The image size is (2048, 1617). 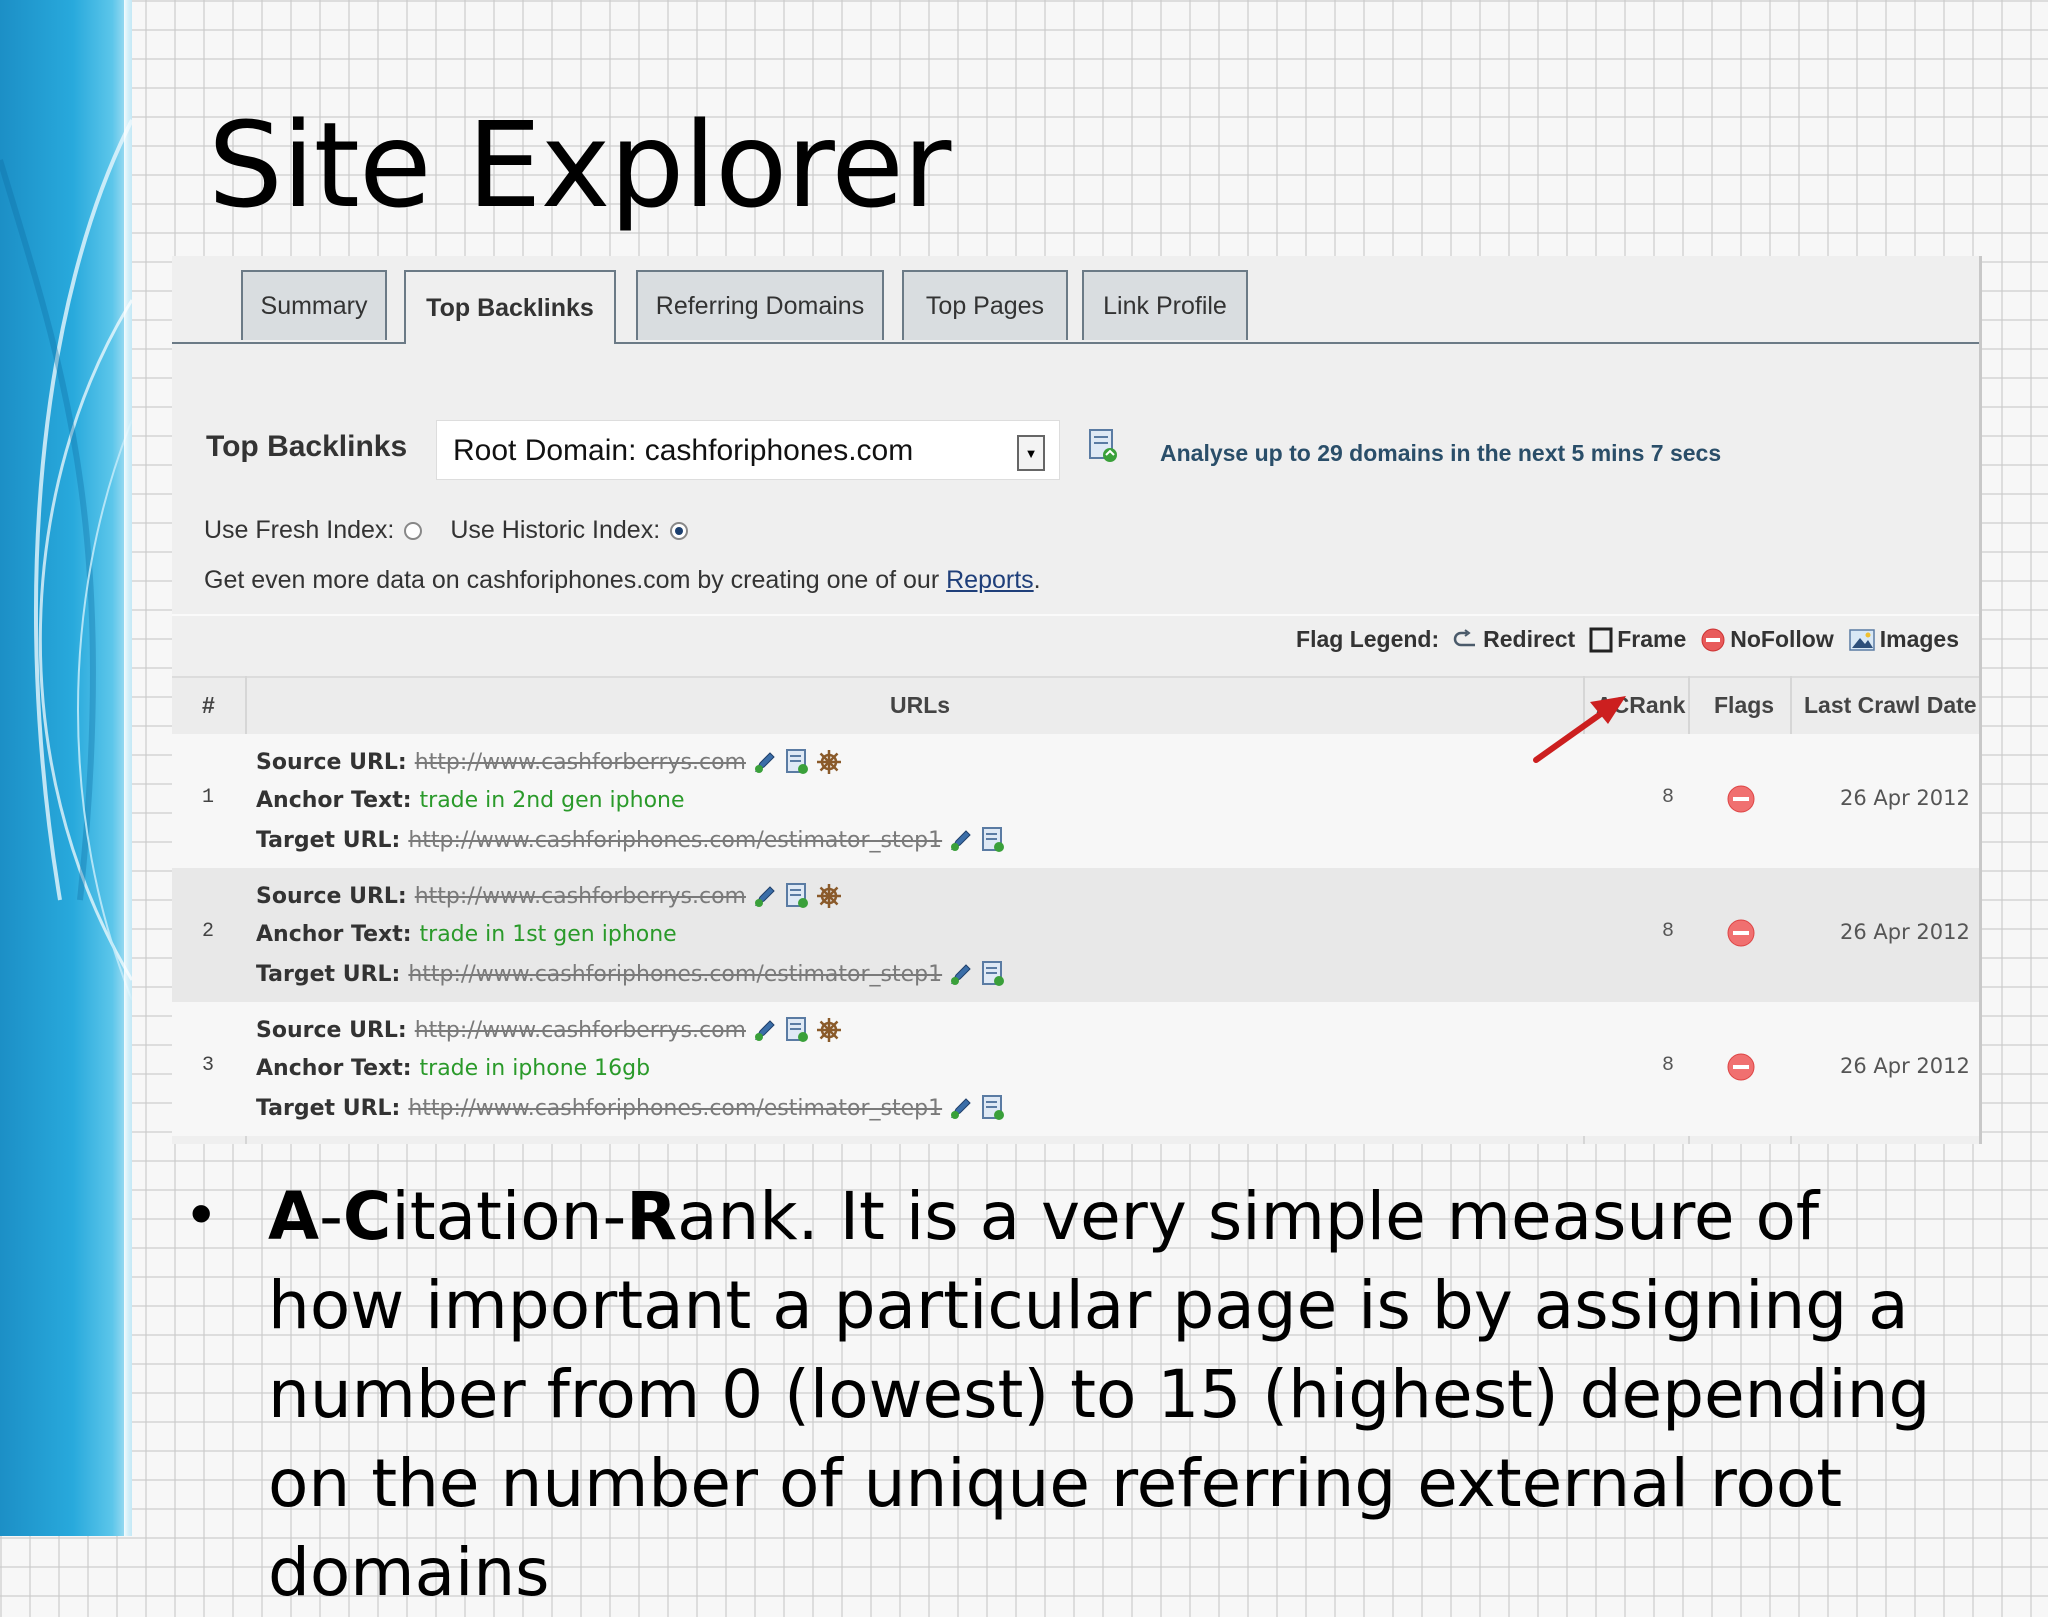 What do you see at coordinates (1037, 580) in the screenshot?
I see `more-data-suffix: .` at bounding box center [1037, 580].